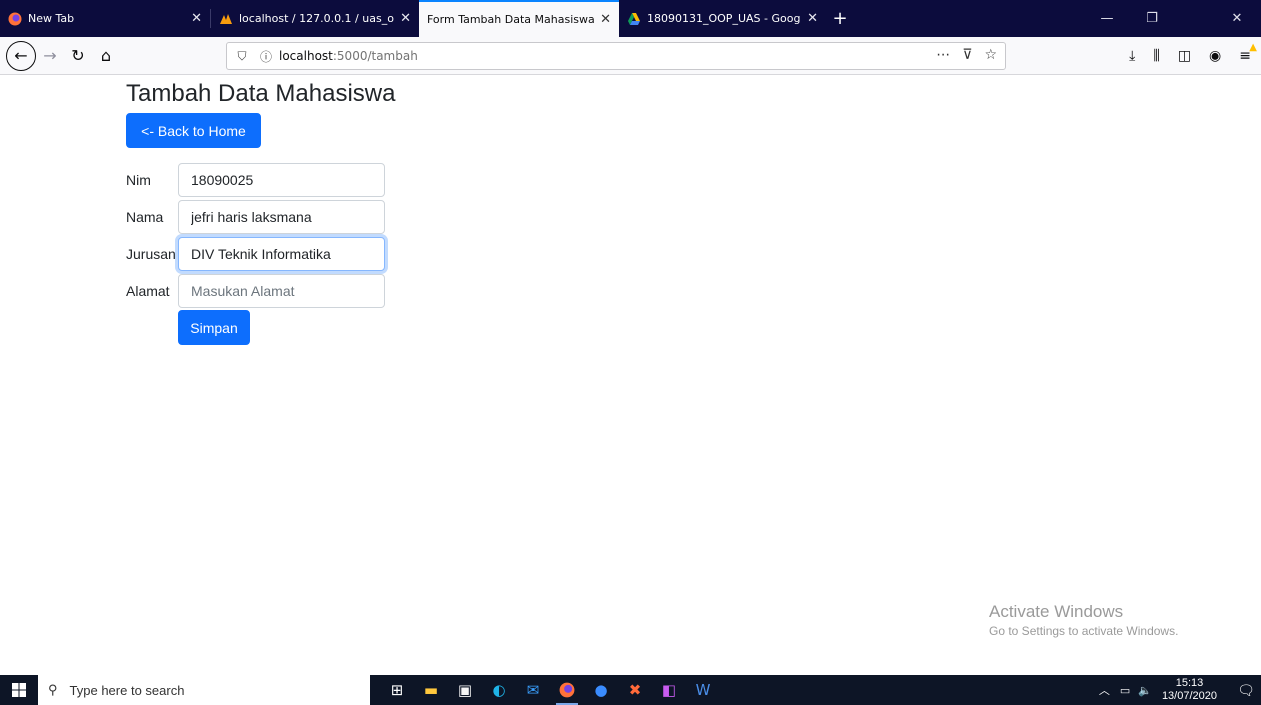  I want to click on volume-icon: 🔈, so click(1145, 690).